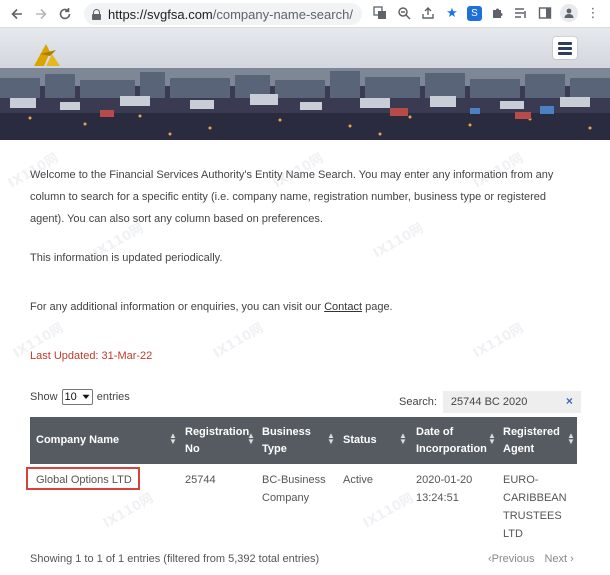  What do you see at coordinates (565, 43) in the screenshot?
I see `hamburger-menu-icon` at bounding box center [565, 43].